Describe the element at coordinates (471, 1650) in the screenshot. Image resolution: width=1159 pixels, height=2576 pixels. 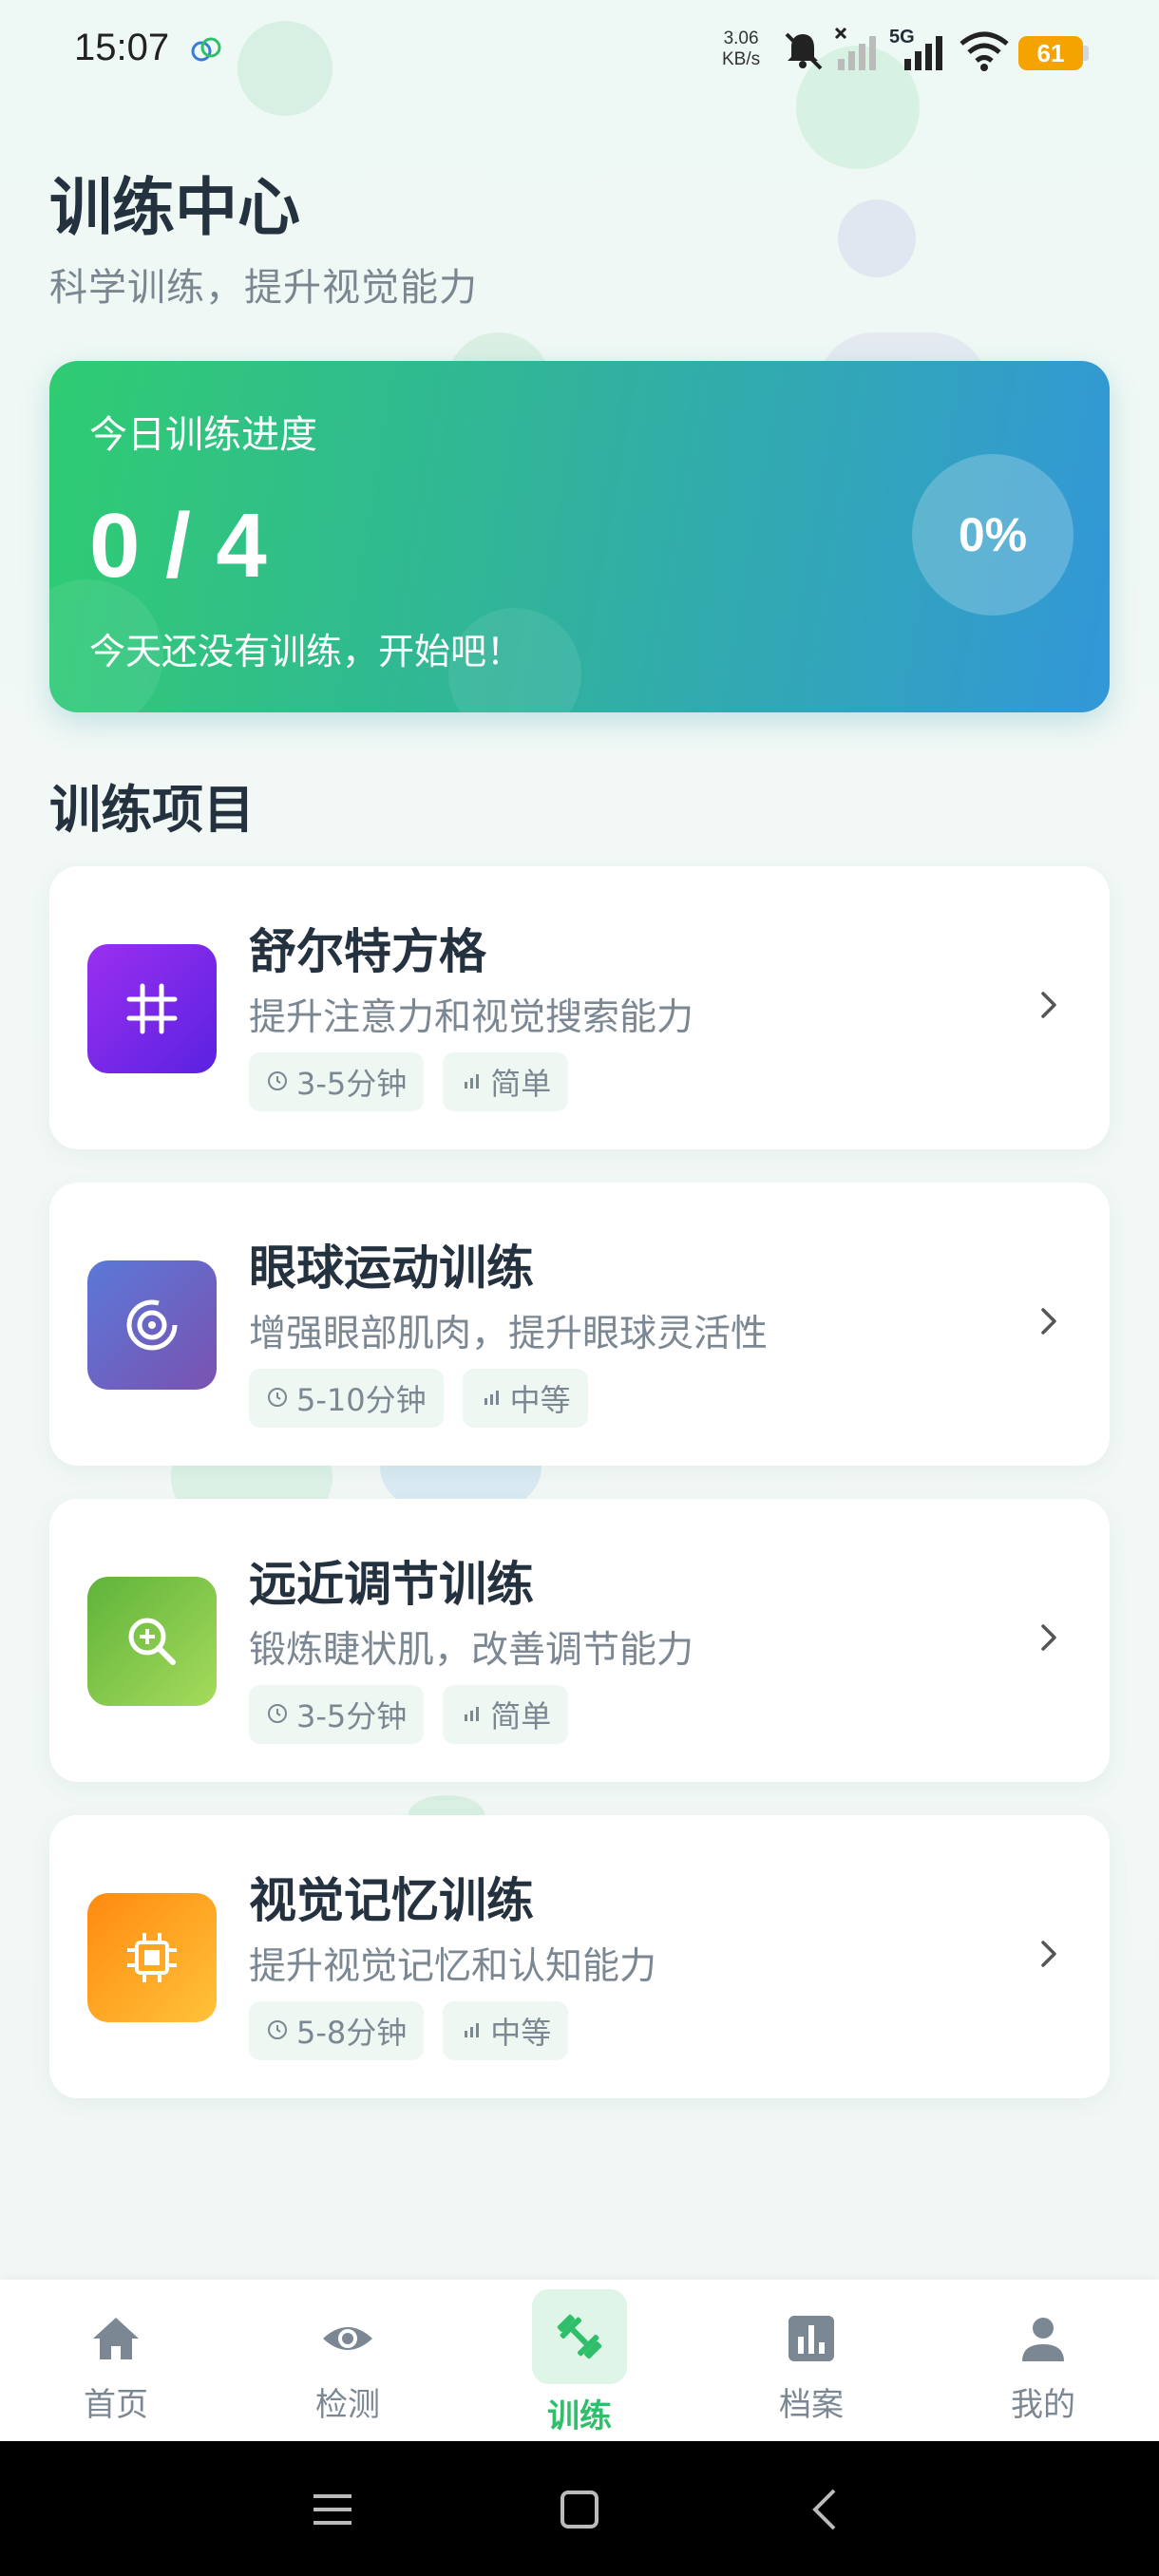
I see `training-desc: 锻炼睫状肌，改善调节能力` at that location.